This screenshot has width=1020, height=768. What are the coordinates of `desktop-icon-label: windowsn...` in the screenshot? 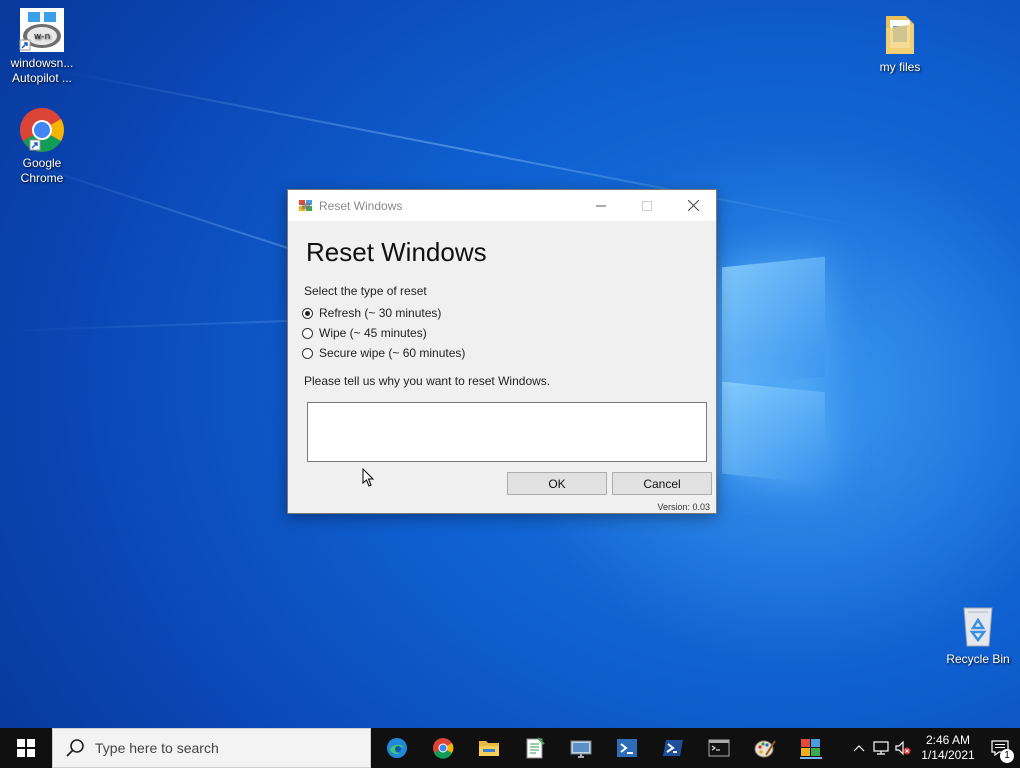 It's located at (42, 63).